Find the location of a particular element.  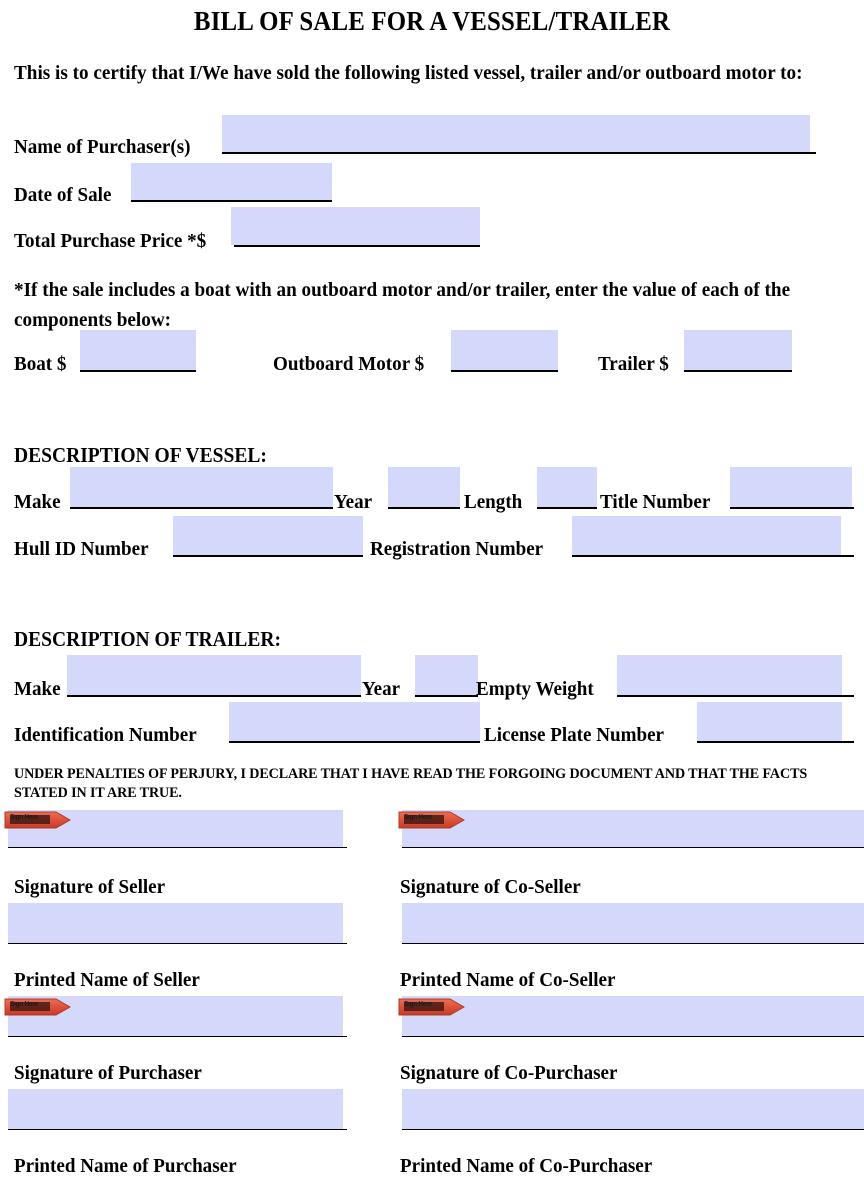

vessel-registration-label: Registration Number is located at coordinates (457, 549).